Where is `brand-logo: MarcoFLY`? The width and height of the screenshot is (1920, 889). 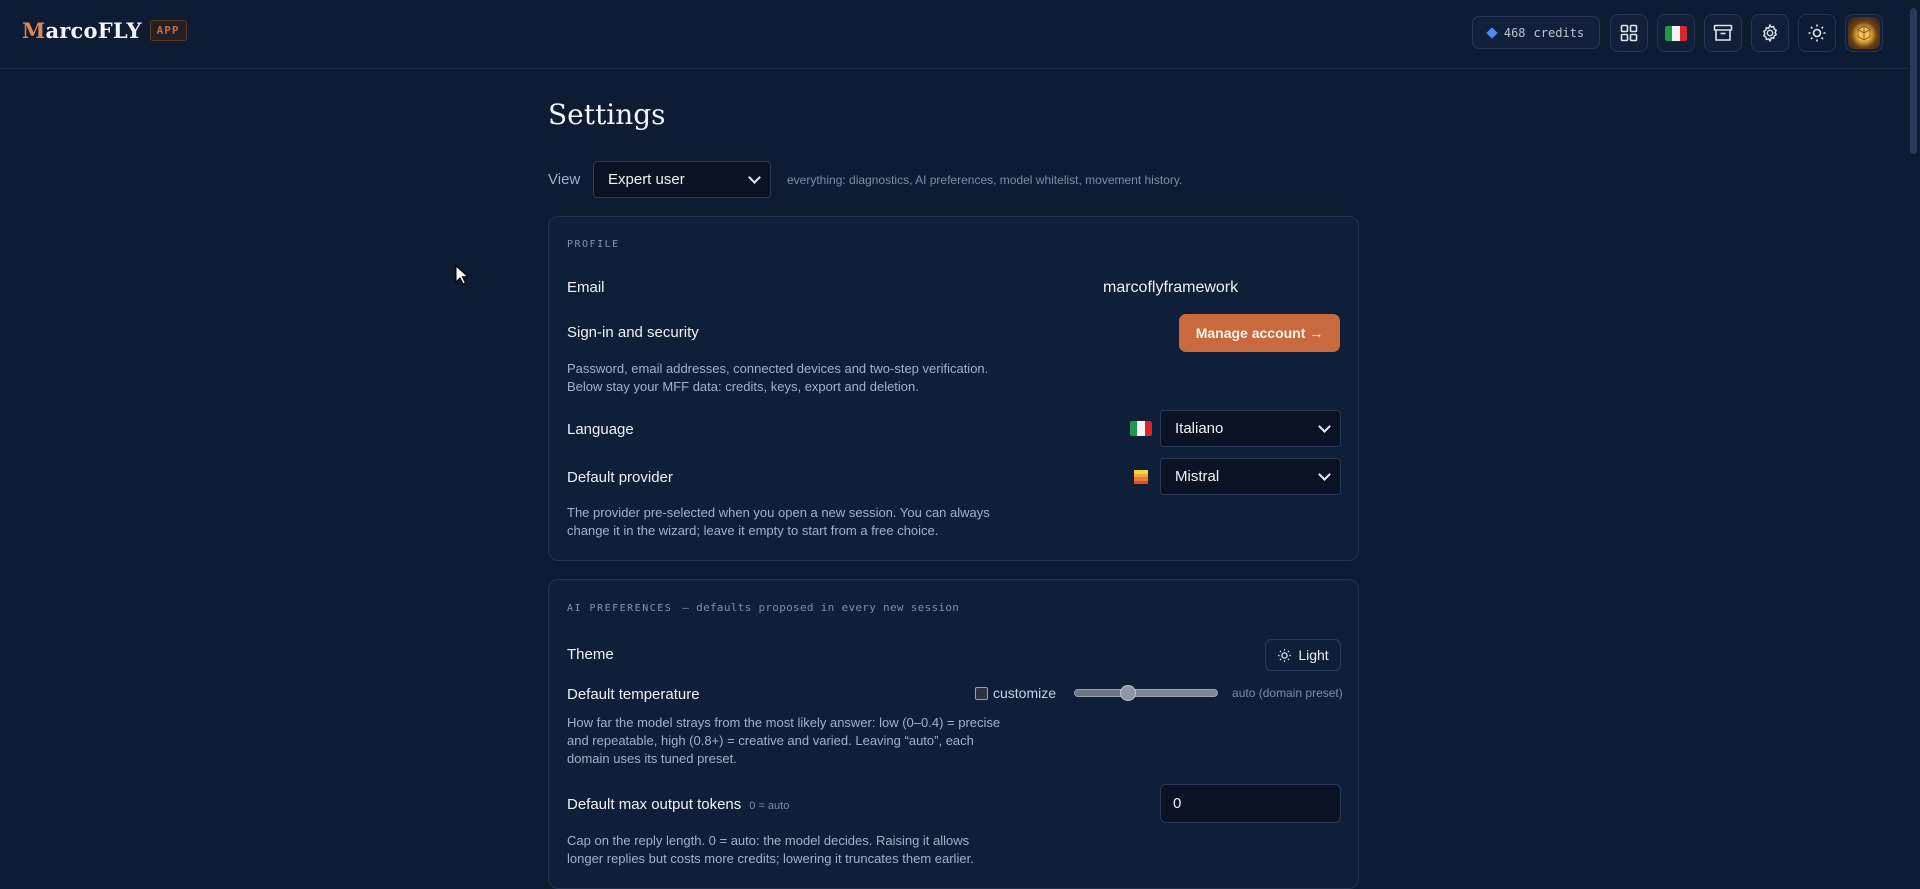
brand-logo: MarcoFLY is located at coordinates (82, 30).